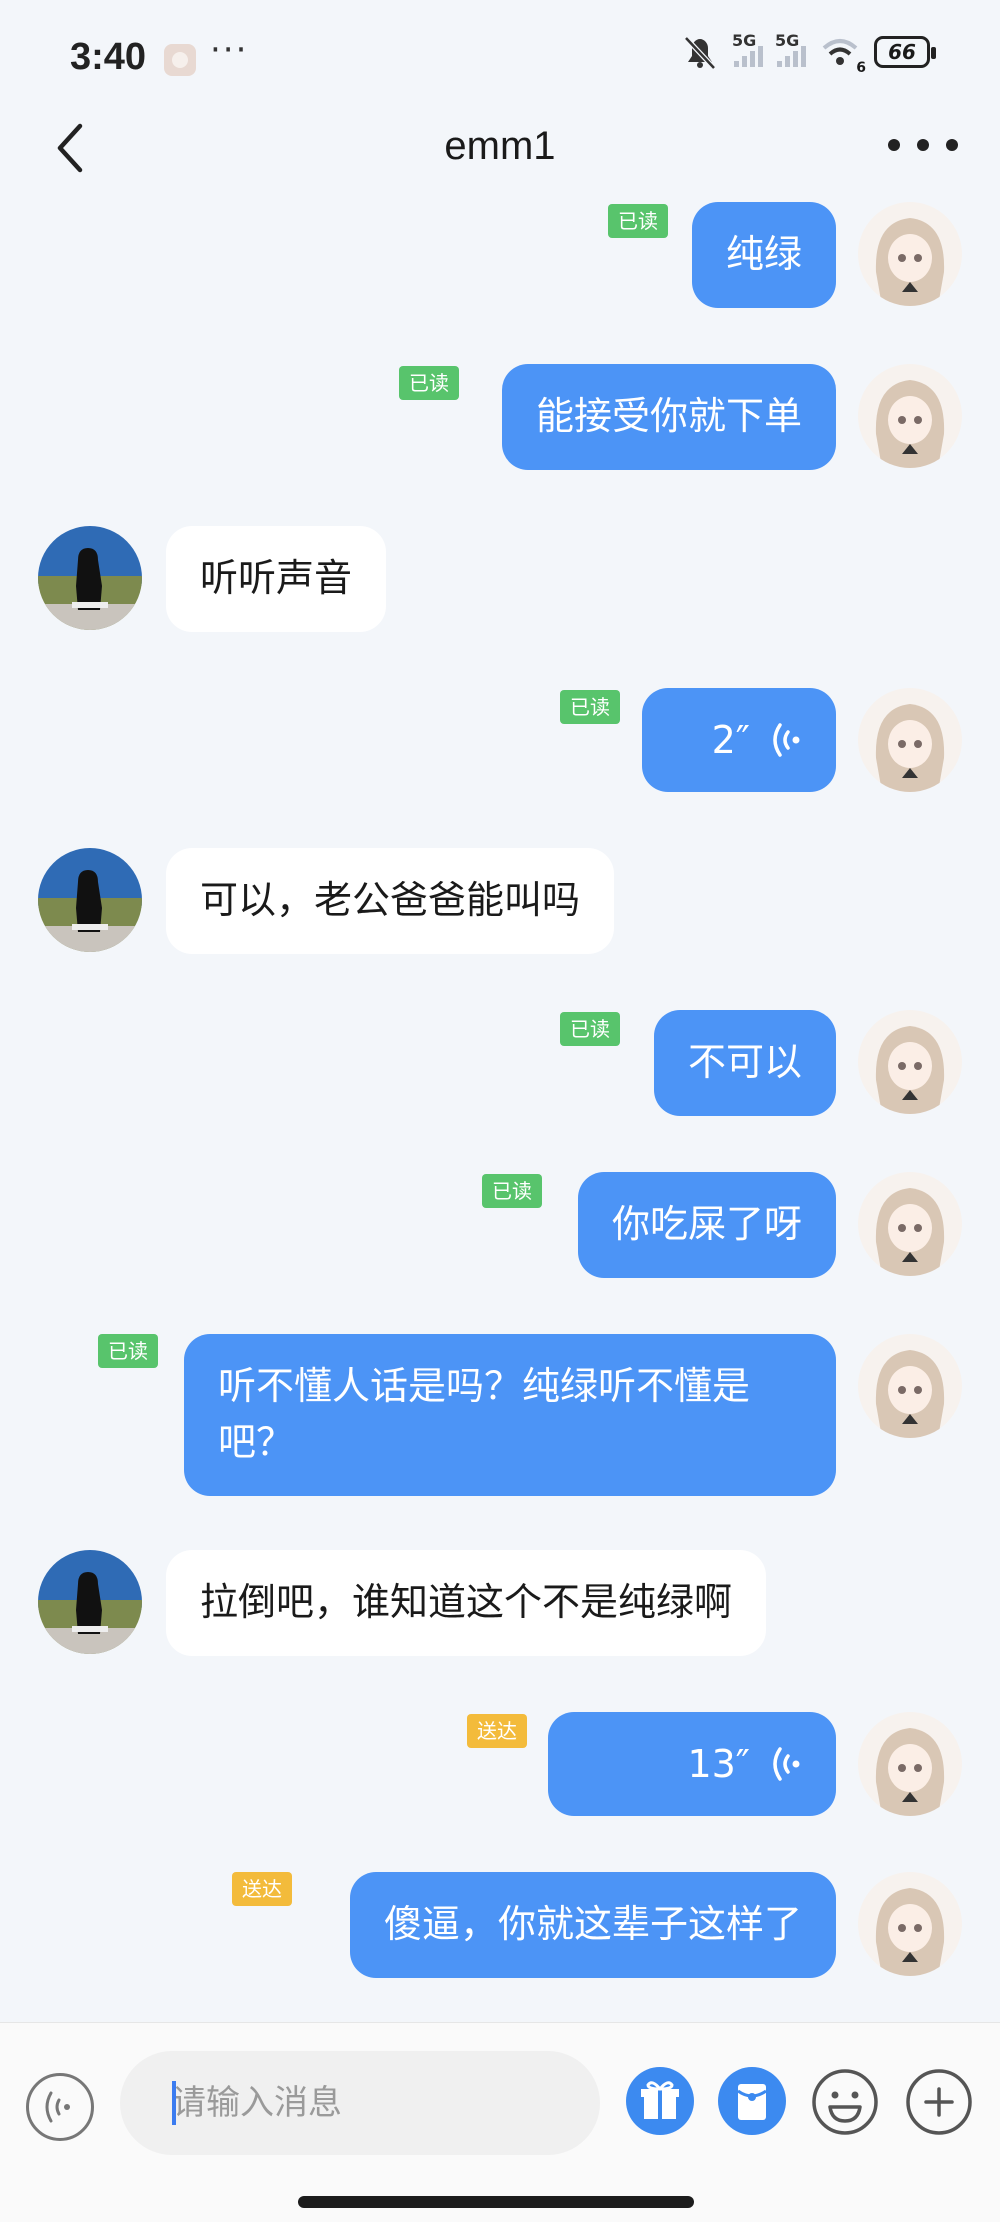  What do you see at coordinates (70, 148) in the screenshot?
I see `chevron-left-icon` at bounding box center [70, 148].